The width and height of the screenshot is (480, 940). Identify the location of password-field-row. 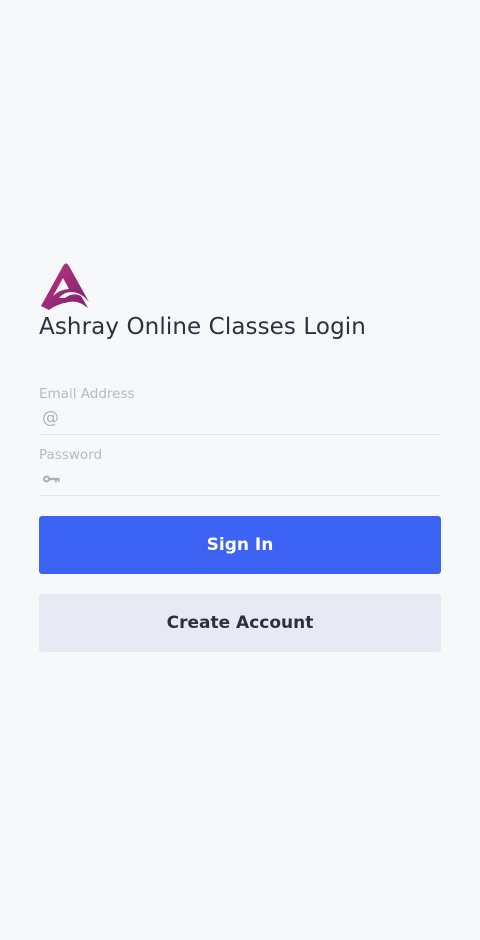
(240, 479).